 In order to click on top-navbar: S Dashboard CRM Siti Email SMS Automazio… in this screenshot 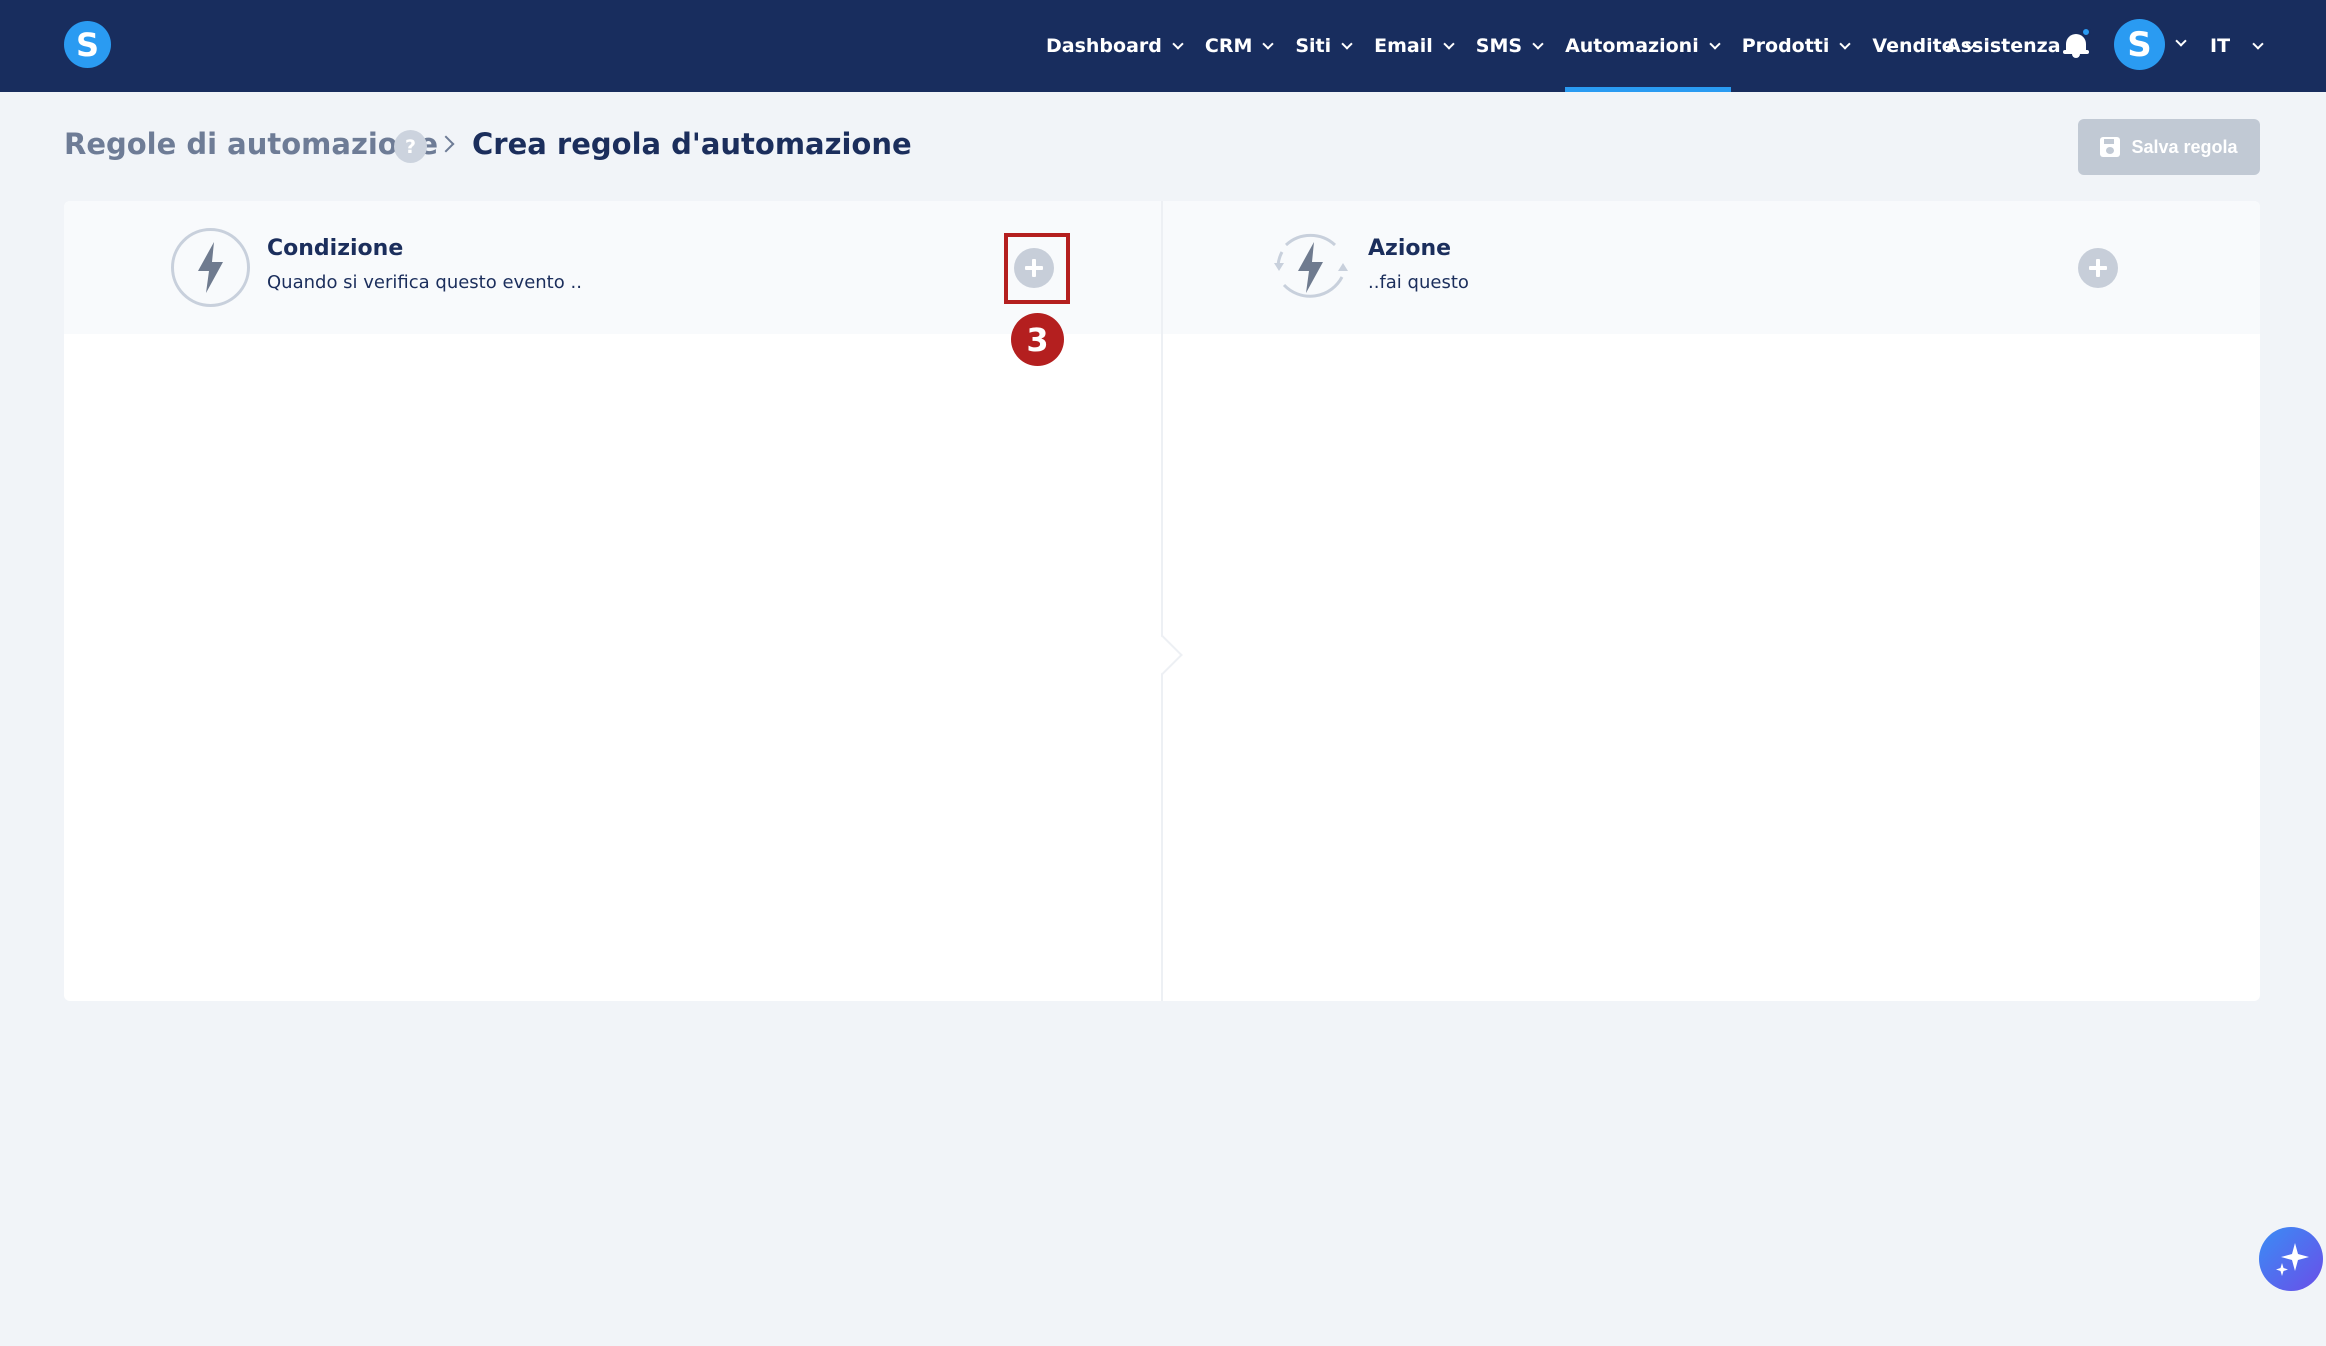, I will do `click(1163, 46)`.